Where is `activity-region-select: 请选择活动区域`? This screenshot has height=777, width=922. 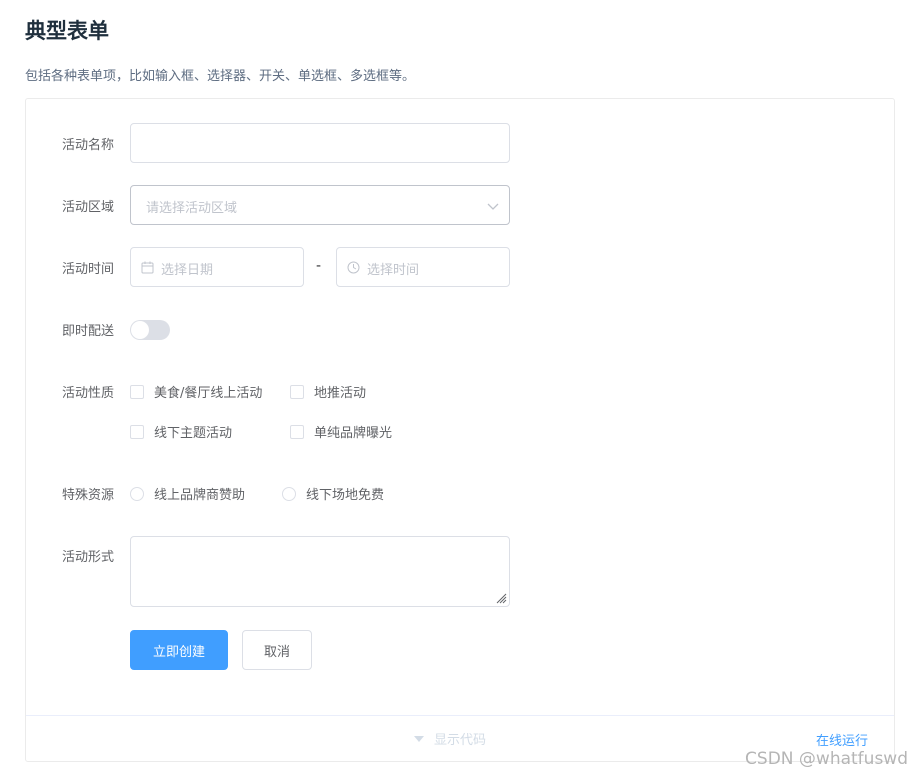 activity-region-select: 请选择活动区域 is located at coordinates (320, 205).